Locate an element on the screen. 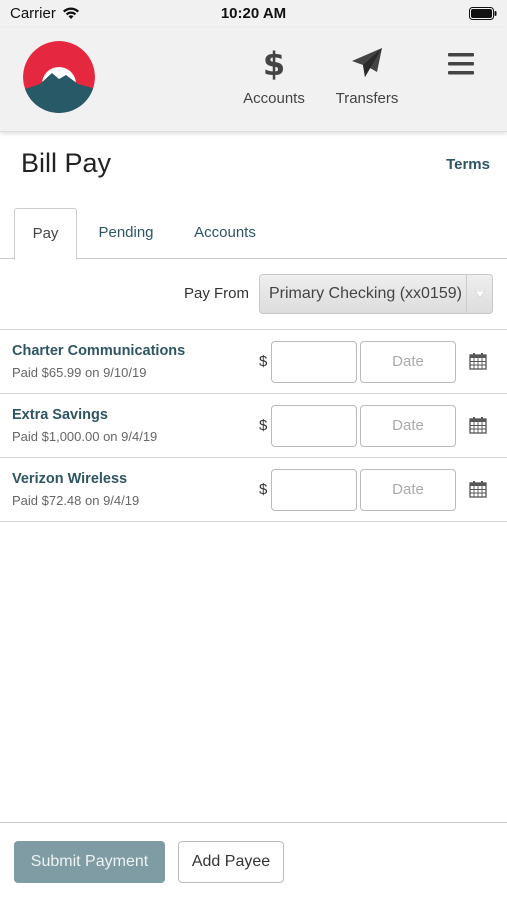 The image size is (507, 900). tab-pending: Pending is located at coordinates (126, 233).